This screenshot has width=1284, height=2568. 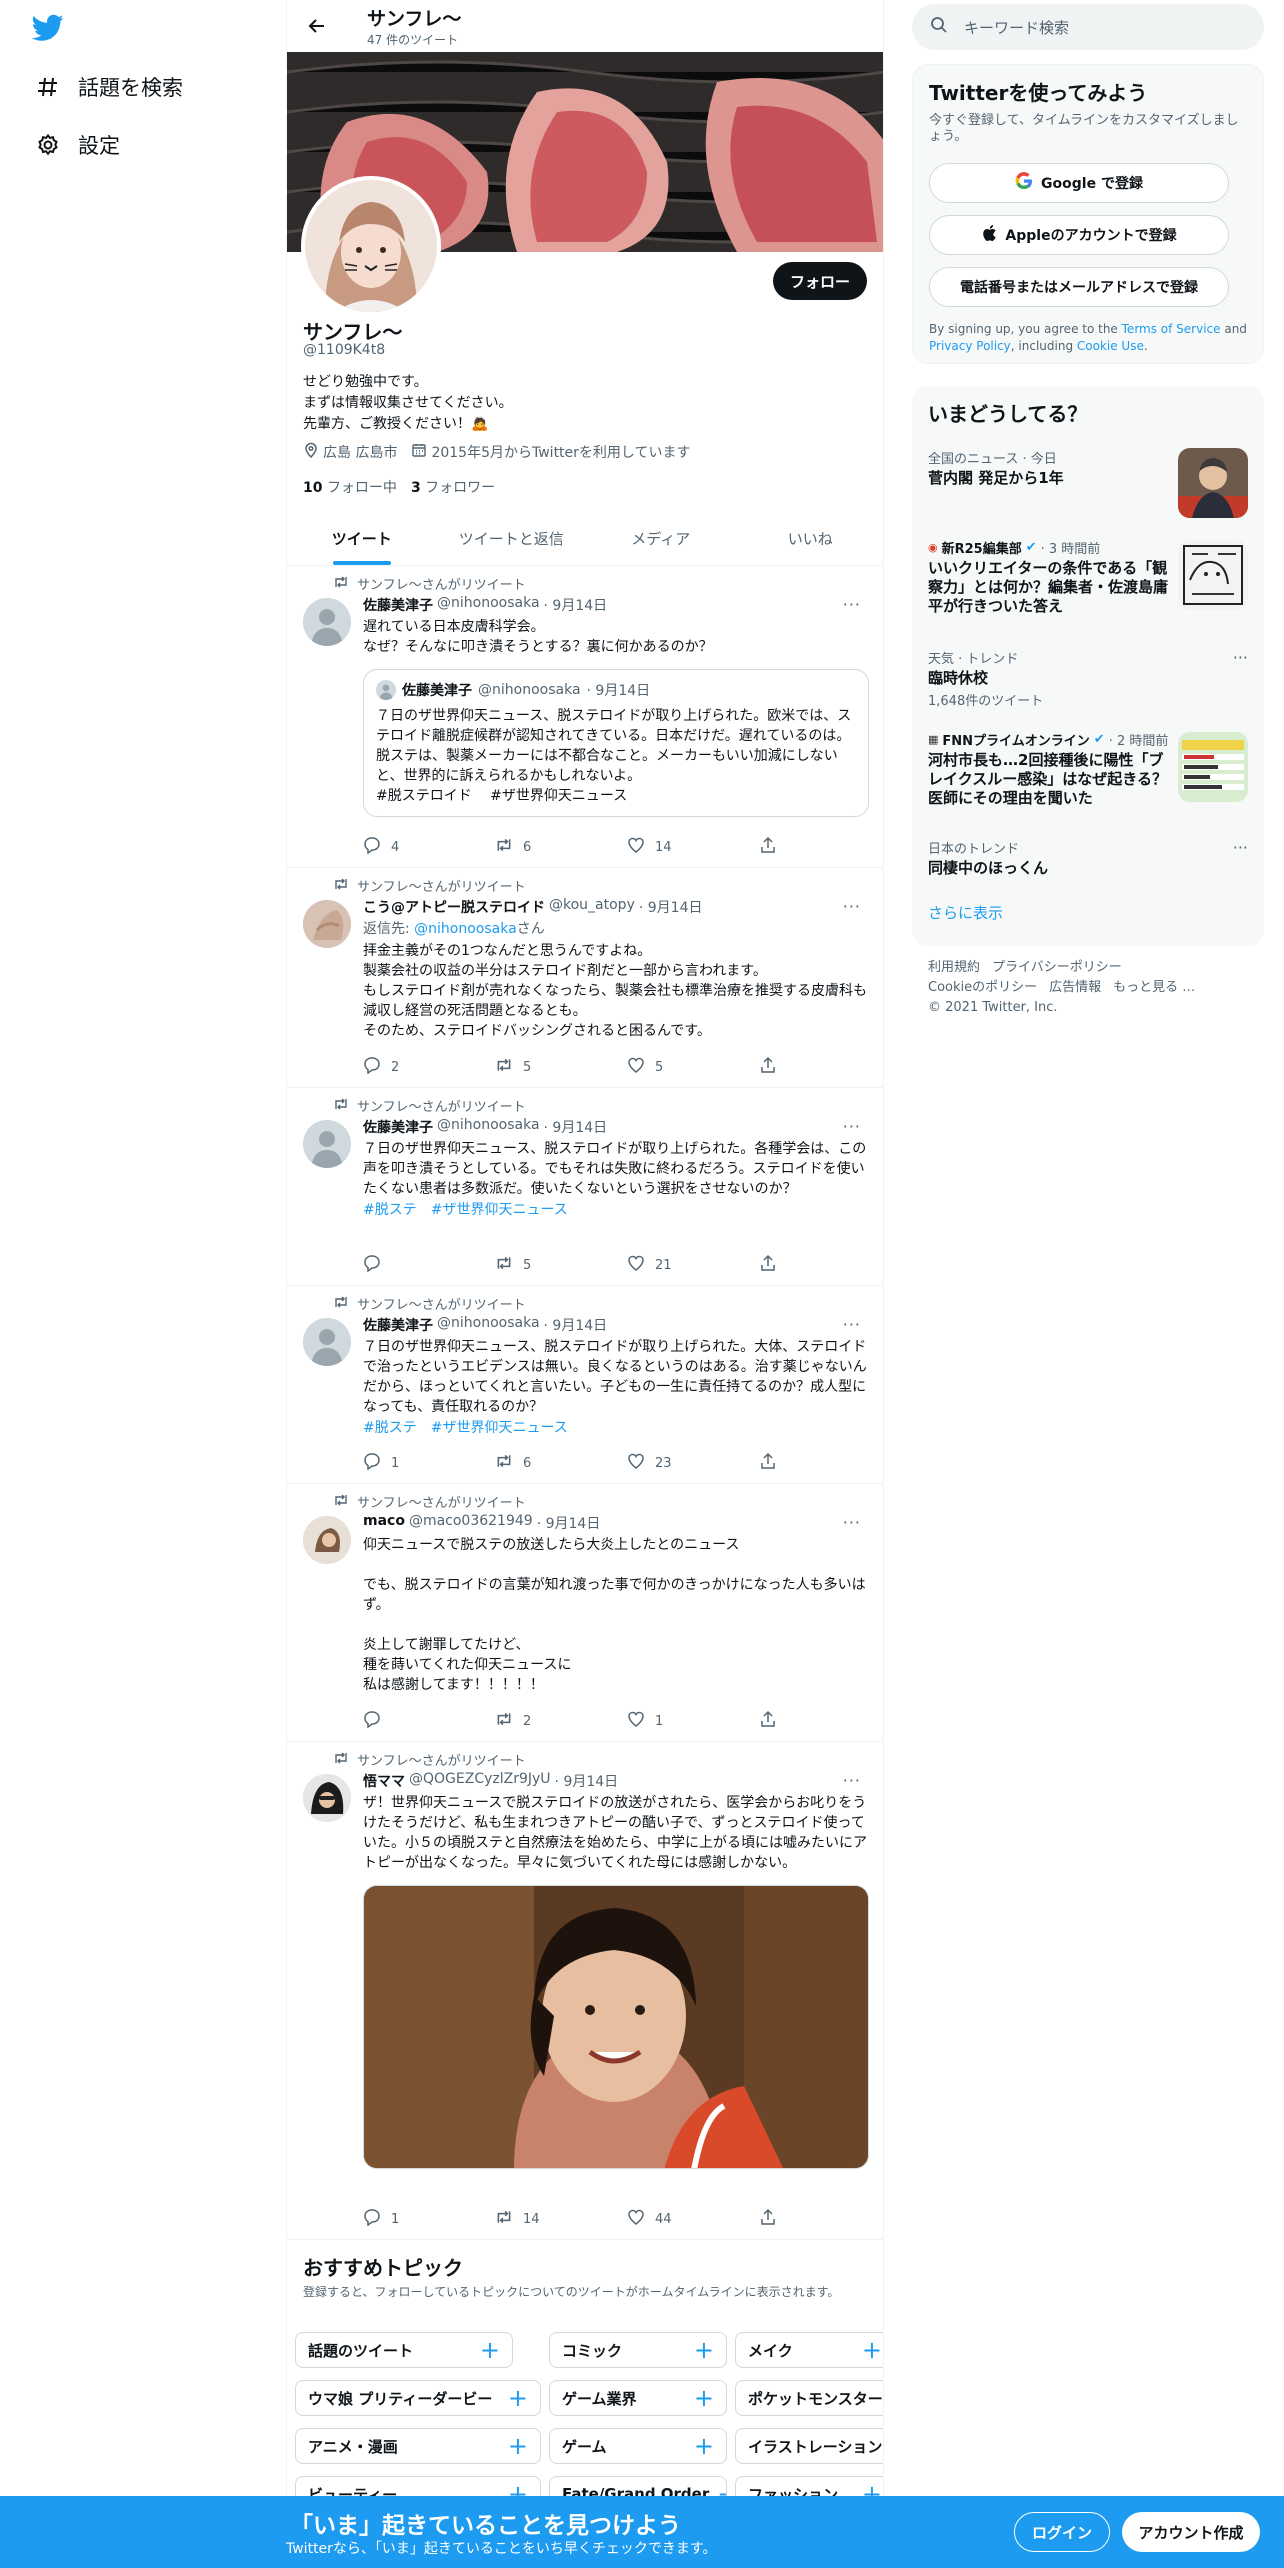 What do you see at coordinates (982, 987) in the screenshot?
I see `footer-link: Cookieのポリシー` at bounding box center [982, 987].